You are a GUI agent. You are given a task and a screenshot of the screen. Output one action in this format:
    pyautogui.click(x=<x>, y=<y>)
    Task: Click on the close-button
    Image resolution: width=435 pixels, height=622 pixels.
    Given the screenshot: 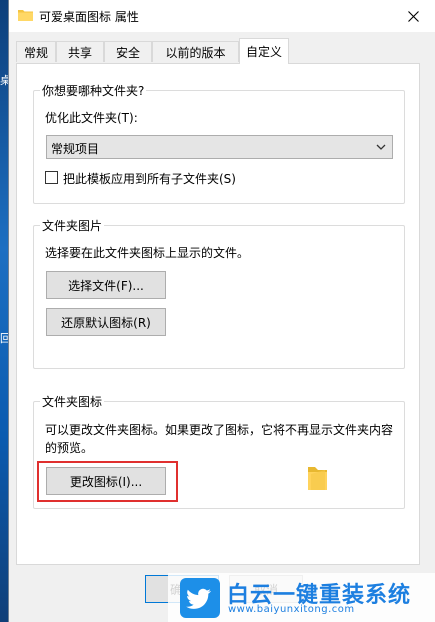 What is the action you would take?
    pyautogui.click(x=413, y=16)
    